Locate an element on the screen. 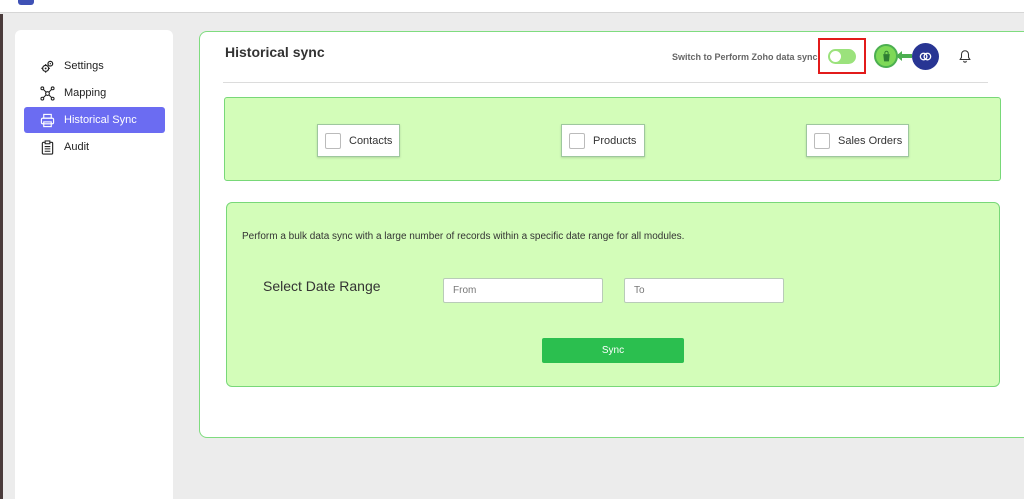  sidebar-item-audit: Audit is located at coordinates (94, 147).